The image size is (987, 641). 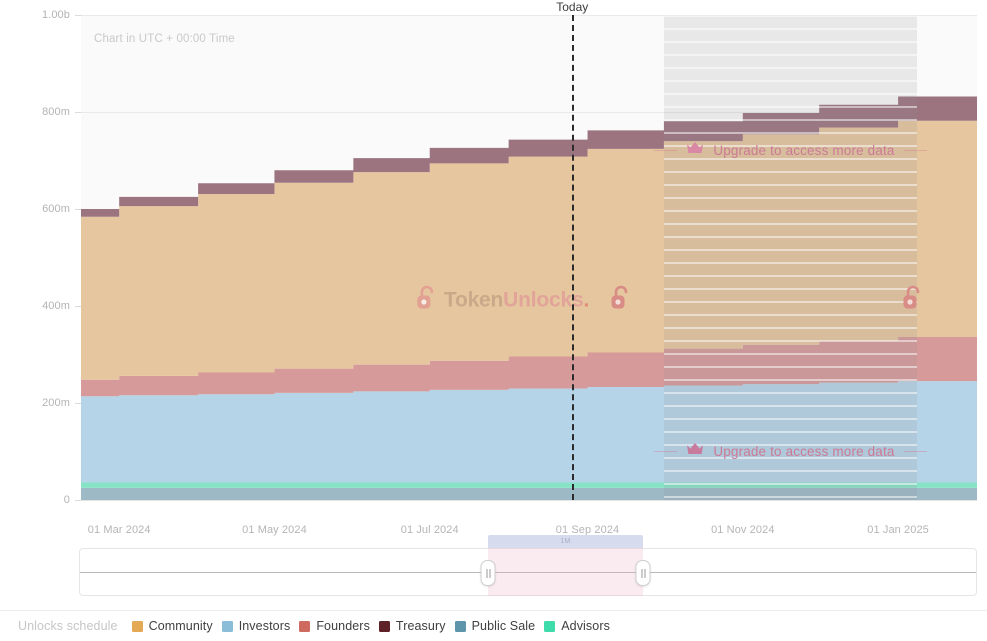 I want to click on legend-item-founders: Founders, so click(x=334, y=626).